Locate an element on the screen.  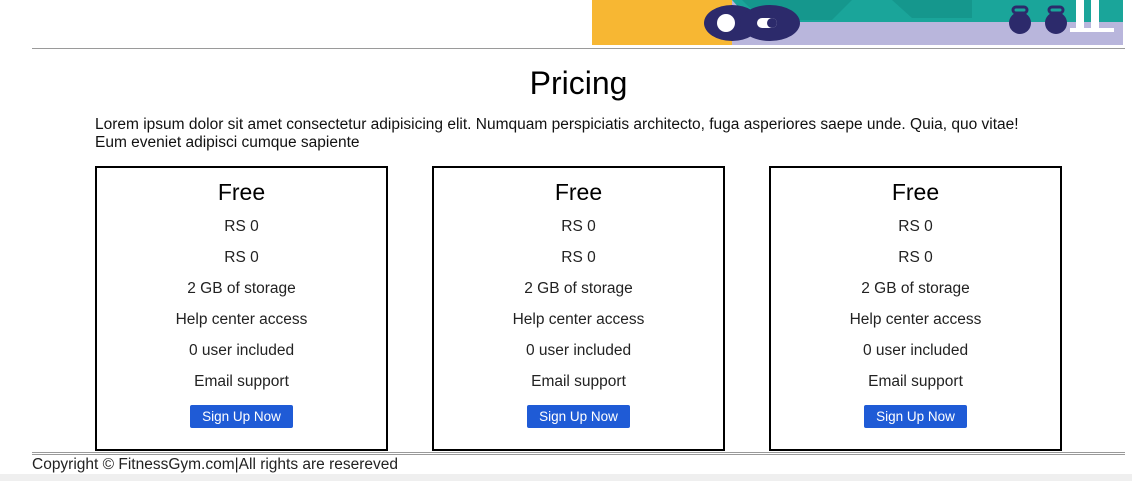
footer-divider is located at coordinates (578, 453).